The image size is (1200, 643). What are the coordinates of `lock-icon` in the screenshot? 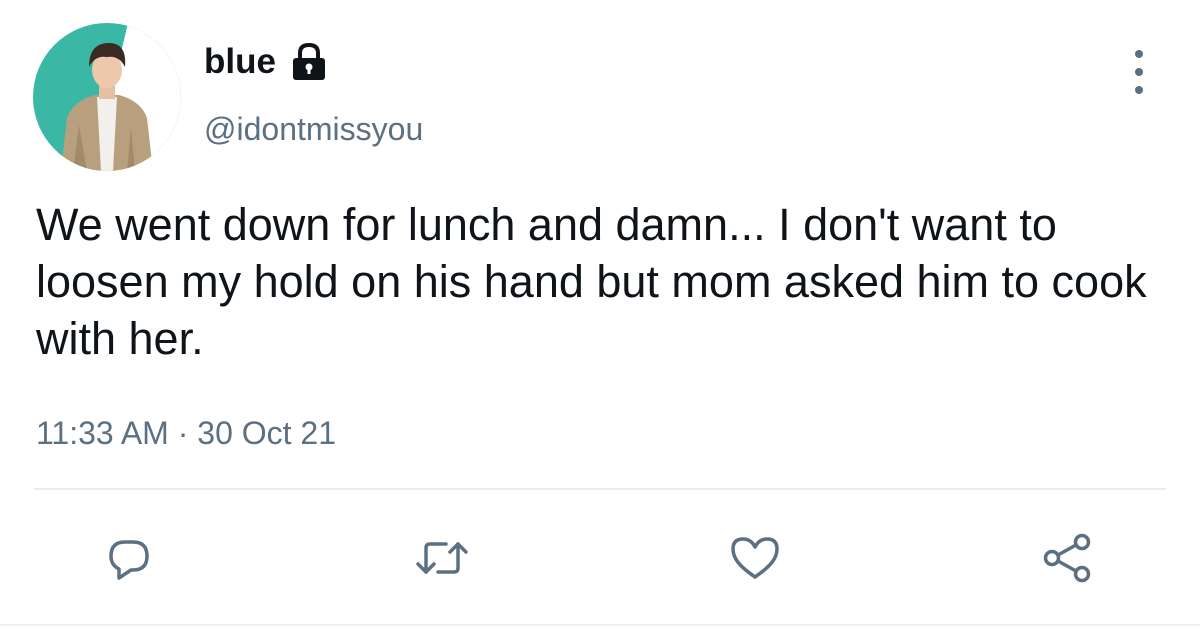 It's located at (309, 62).